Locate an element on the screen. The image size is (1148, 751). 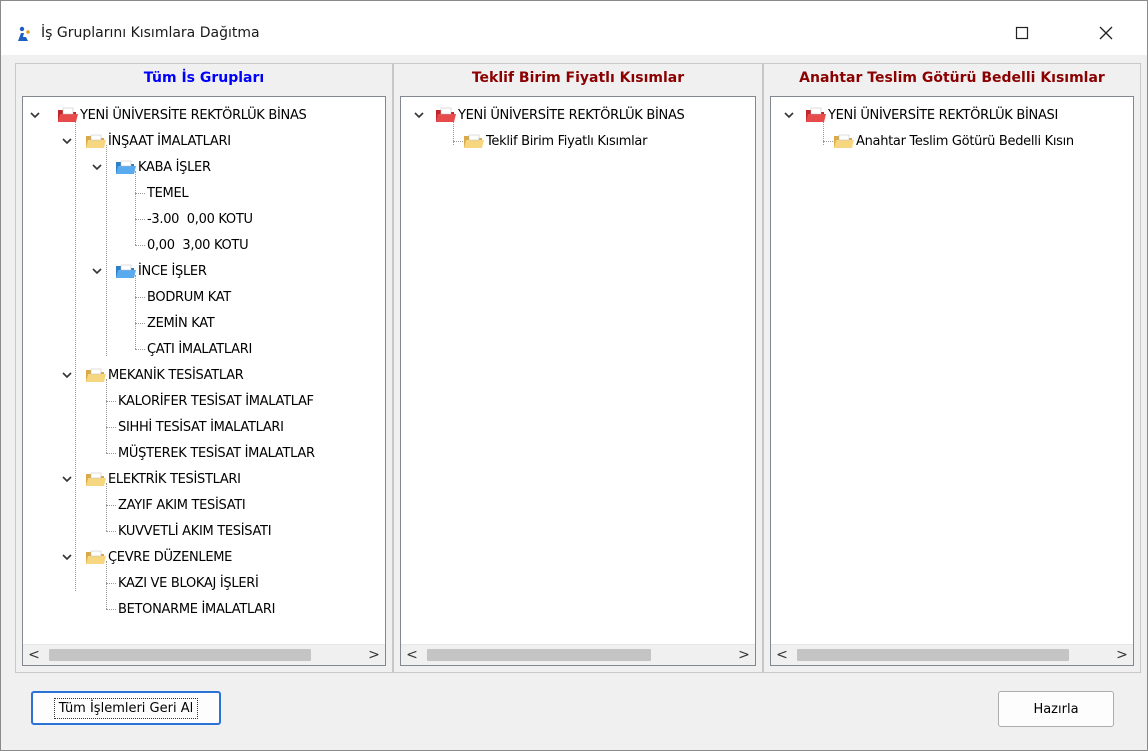
tree-node-kot1: -3.00 0,00 KOTU is located at coordinates (200, 219).